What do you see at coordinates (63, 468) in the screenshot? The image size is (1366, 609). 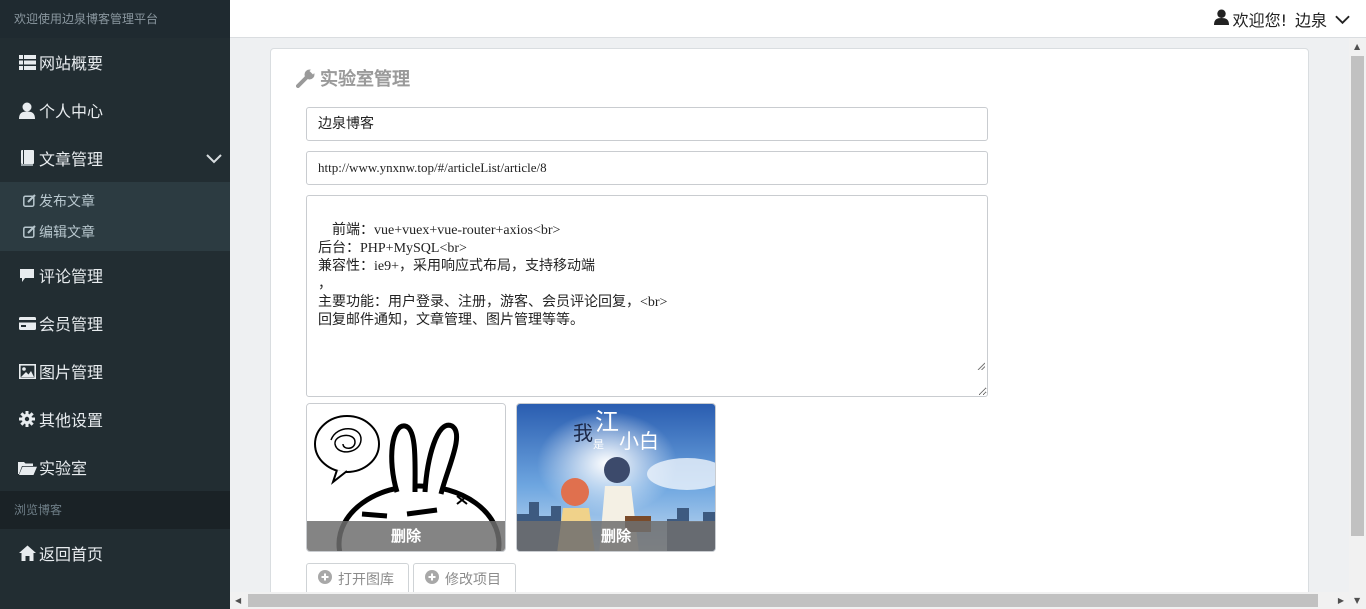 I see `sidebar-item-label: 实验室` at bounding box center [63, 468].